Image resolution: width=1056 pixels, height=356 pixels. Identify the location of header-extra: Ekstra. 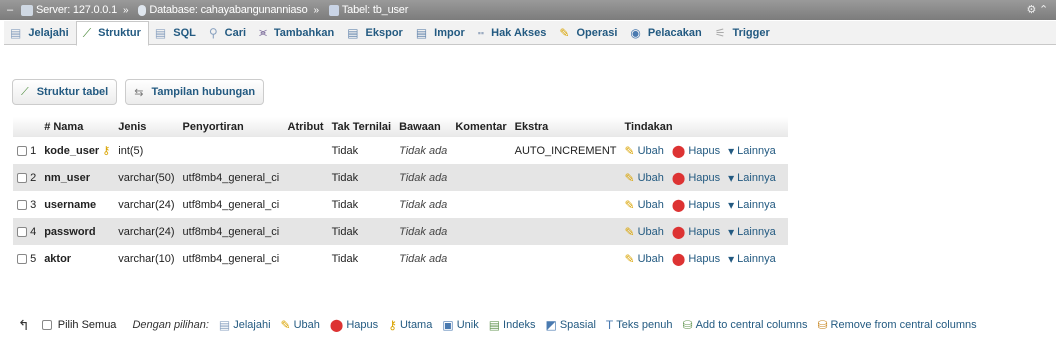
(565, 127).